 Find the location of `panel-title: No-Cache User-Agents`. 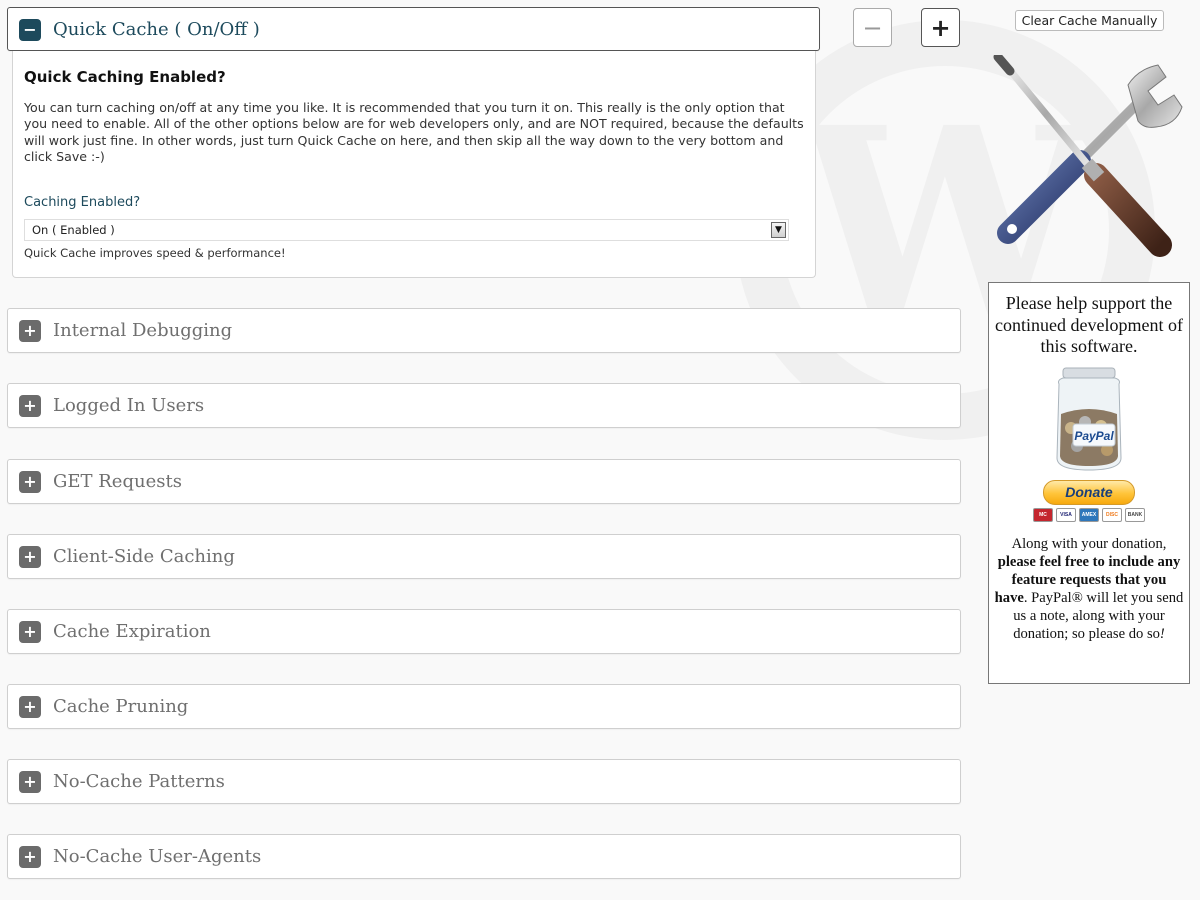

panel-title: No-Cache User-Agents is located at coordinates (157, 856).